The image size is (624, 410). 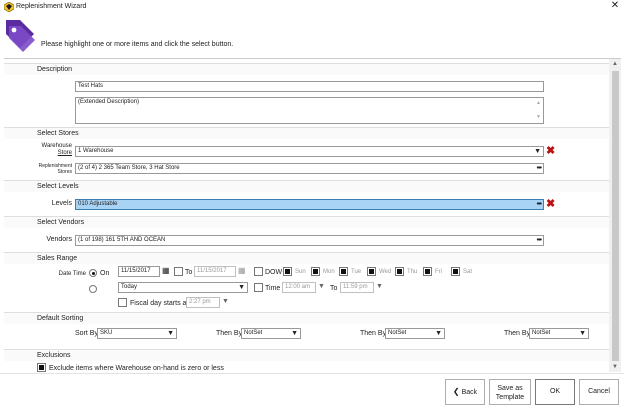 I want to click on section-select-vendors: Select Vendors, so click(x=306, y=222).